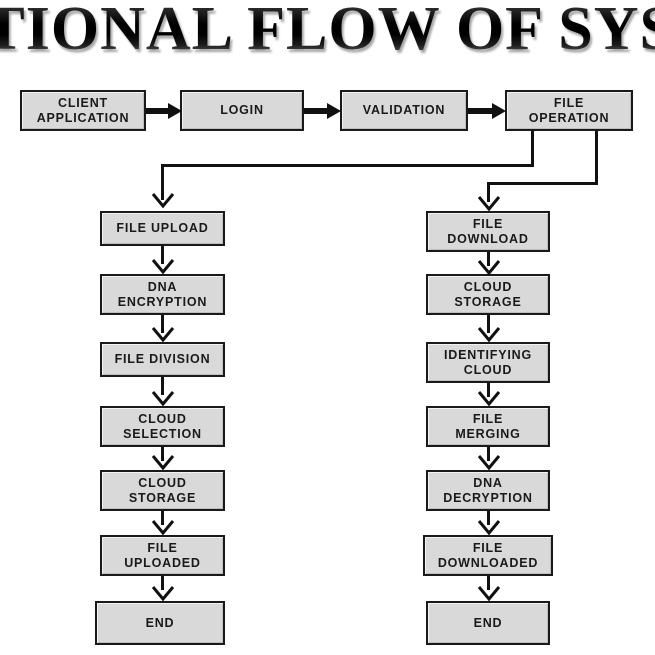 This screenshot has width=655, height=655. What do you see at coordinates (83, 110) in the screenshot?
I see `node-client-application: CLIENT APPLICATION` at bounding box center [83, 110].